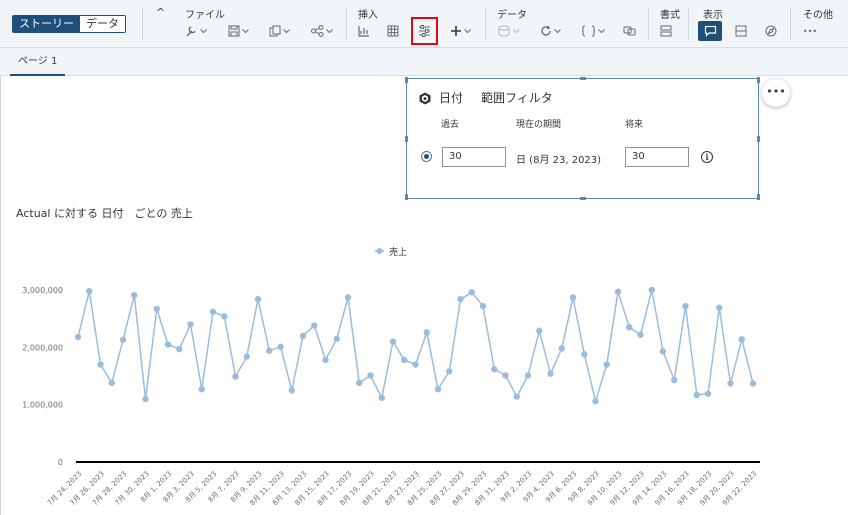 The width and height of the screenshot is (848, 515). What do you see at coordinates (776, 93) in the screenshot?
I see `widget-more-actions-button: •••` at bounding box center [776, 93].